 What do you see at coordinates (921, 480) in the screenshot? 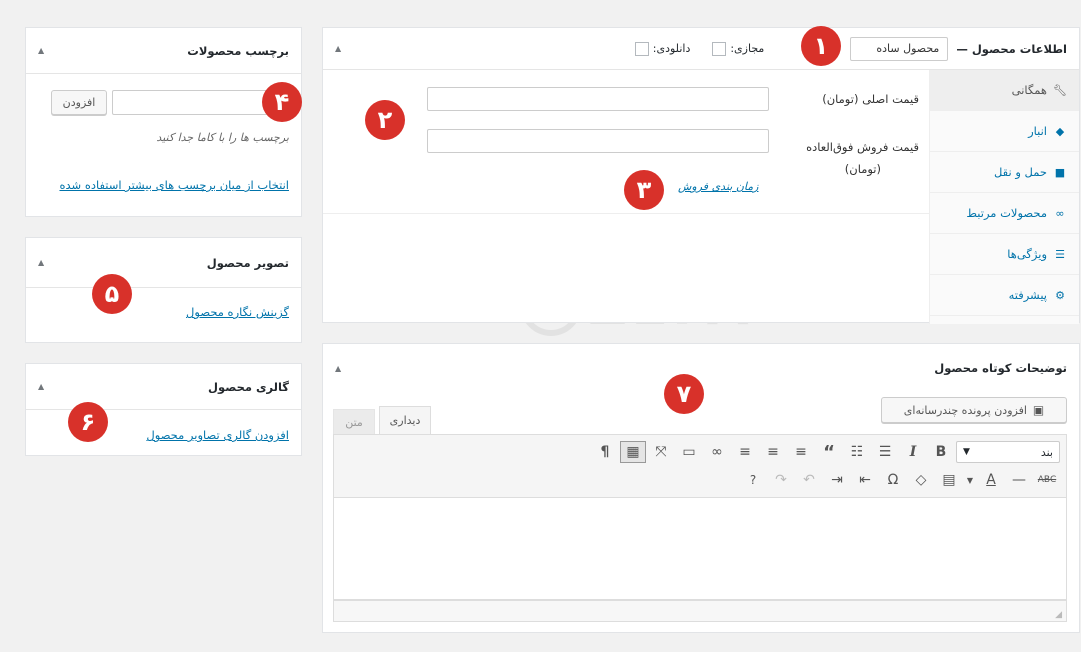
I see `clear-formatting-icon: ◇` at bounding box center [921, 480].